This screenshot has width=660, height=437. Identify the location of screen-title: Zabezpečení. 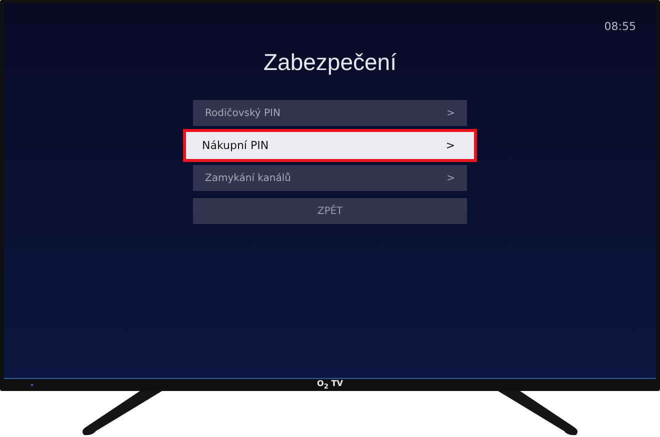
(330, 62).